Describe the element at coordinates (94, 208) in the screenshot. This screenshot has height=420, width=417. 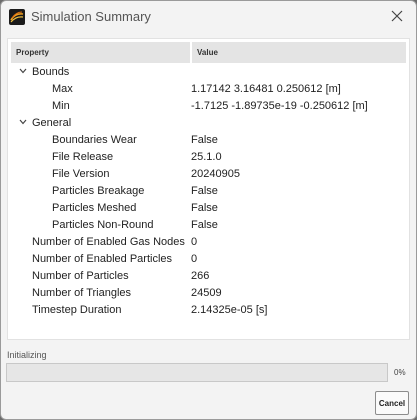
I see `property-label: Particles Meshed` at that location.